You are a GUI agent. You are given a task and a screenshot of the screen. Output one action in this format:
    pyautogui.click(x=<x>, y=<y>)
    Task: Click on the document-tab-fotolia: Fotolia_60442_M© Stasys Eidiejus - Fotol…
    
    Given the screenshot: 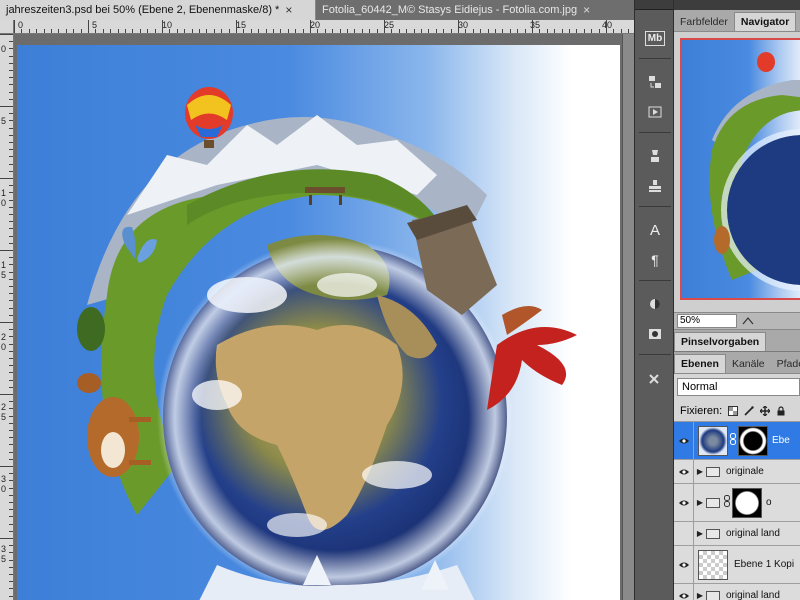 What is the action you would take?
    pyautogui.click(x=475, y=10)
    